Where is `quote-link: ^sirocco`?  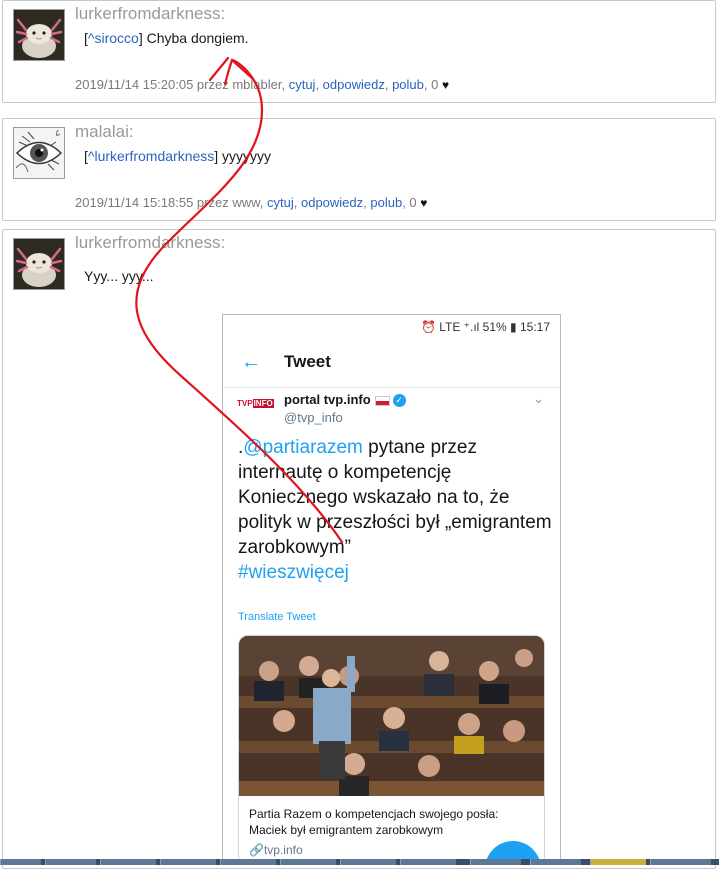
quote-link: ^sirocco is located at coordinates (113, 38).